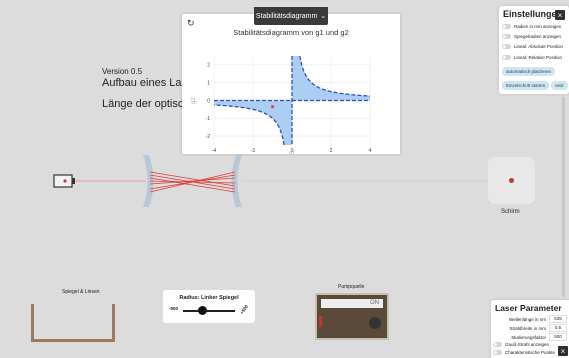  Describe the element at coordinates (370, 151) in the screenshot. I see `x-tick-label: 4` at that location.